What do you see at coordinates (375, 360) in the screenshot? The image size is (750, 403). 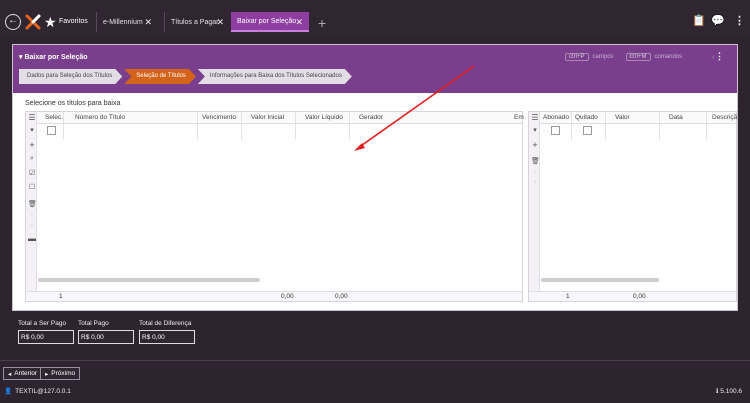 I see `footer-divider` at bounding box center [375, 360].